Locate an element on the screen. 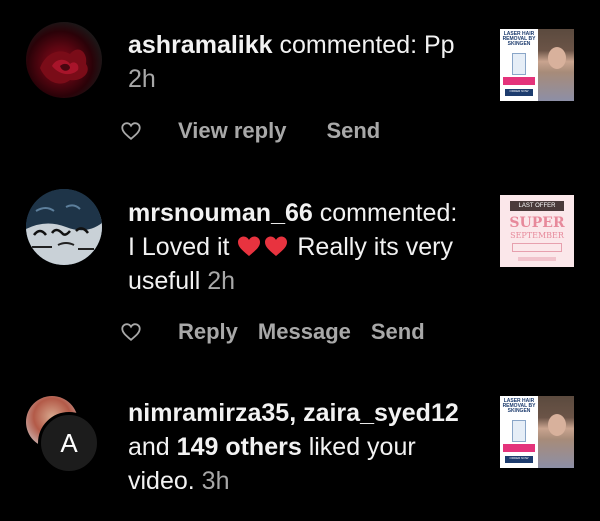  action-row: Reply Message Send is located at coordinates (282, 332).